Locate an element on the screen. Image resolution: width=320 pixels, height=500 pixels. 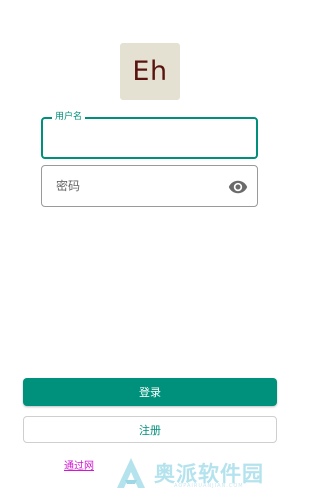
login-button-label: 登录 is located at coordinates (150, 392).